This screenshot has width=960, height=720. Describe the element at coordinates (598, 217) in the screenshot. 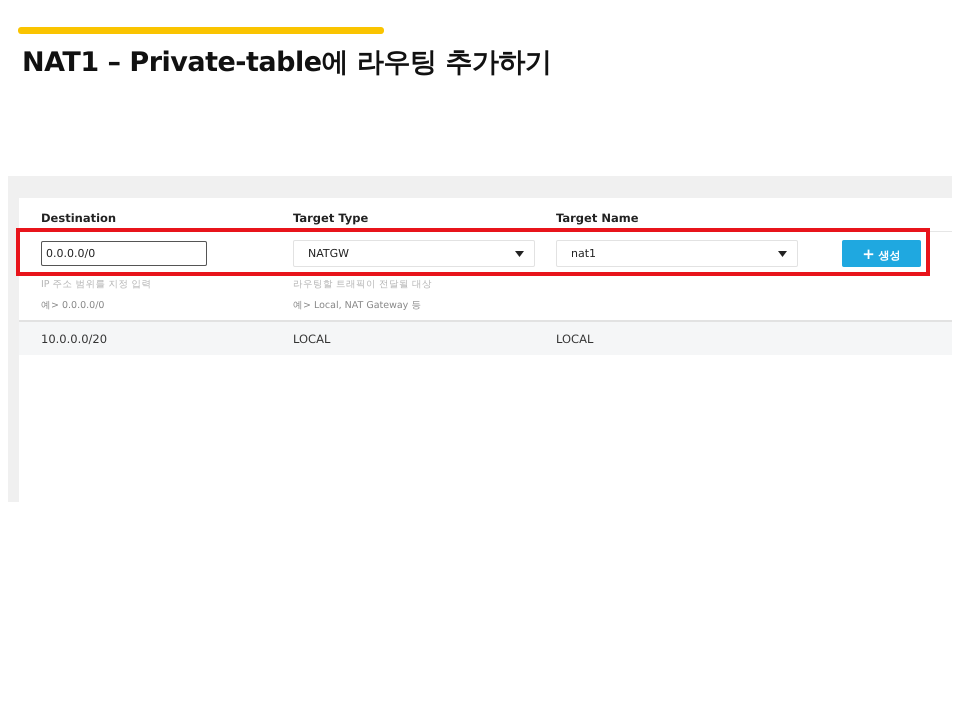

I see `column-header: Target Name` at that location.